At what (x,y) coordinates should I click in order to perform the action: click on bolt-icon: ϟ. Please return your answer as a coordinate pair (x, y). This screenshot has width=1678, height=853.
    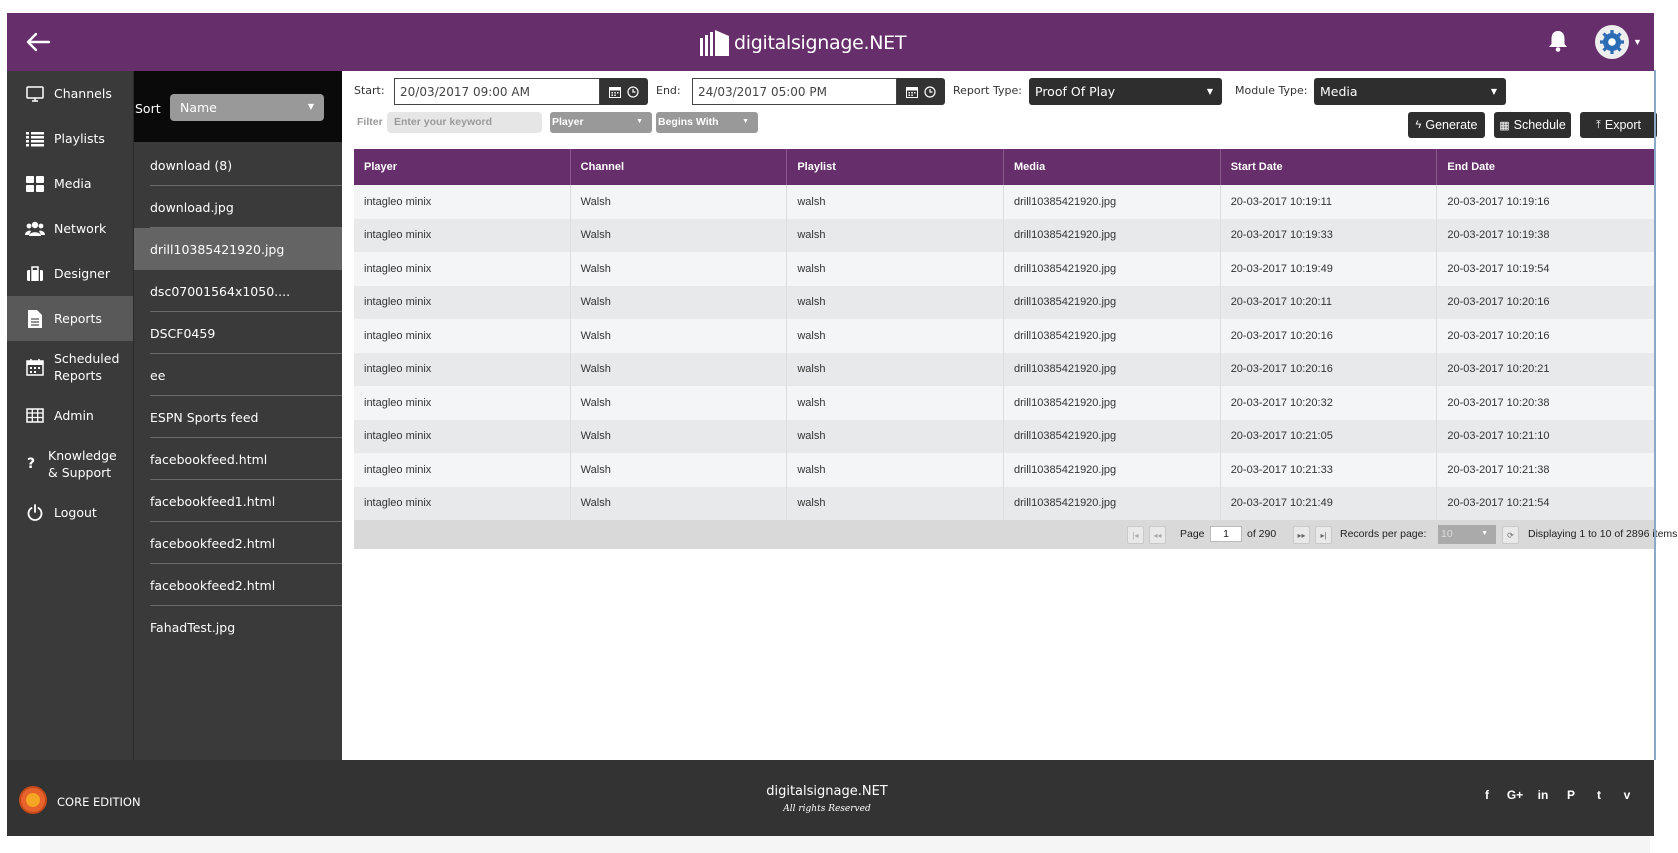
    Looking at the image, I should click on (1418, 125).